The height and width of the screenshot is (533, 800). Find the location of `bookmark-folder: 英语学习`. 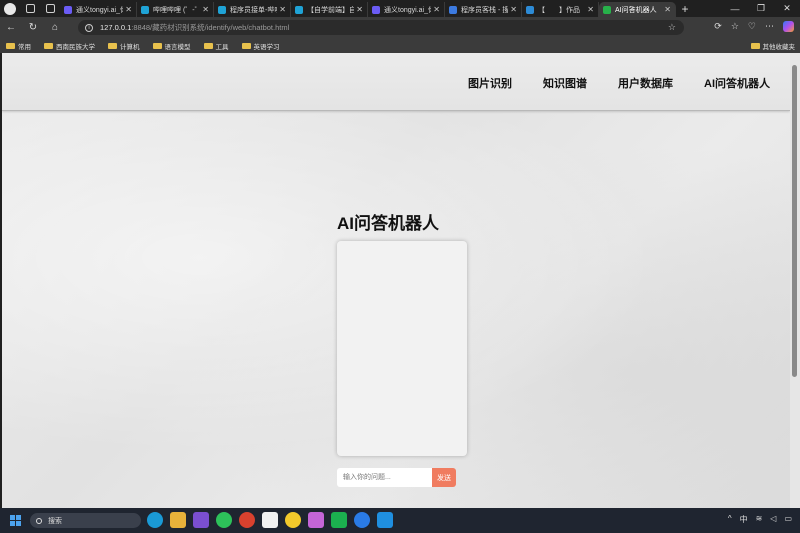

bookmark-folder: 英语学习 is located at coordinates (260, 46).